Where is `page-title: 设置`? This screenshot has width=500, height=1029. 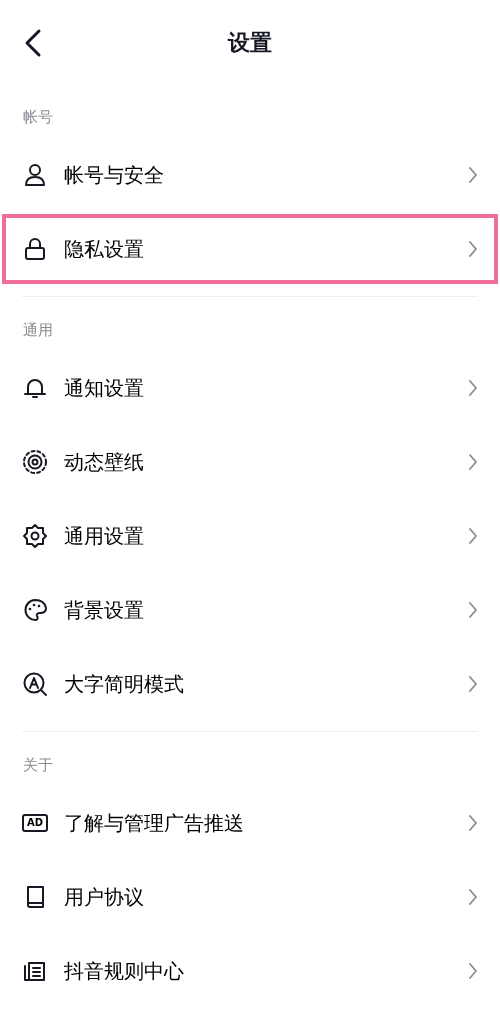
page-title: 设置 is located at coordinates (250, 42).